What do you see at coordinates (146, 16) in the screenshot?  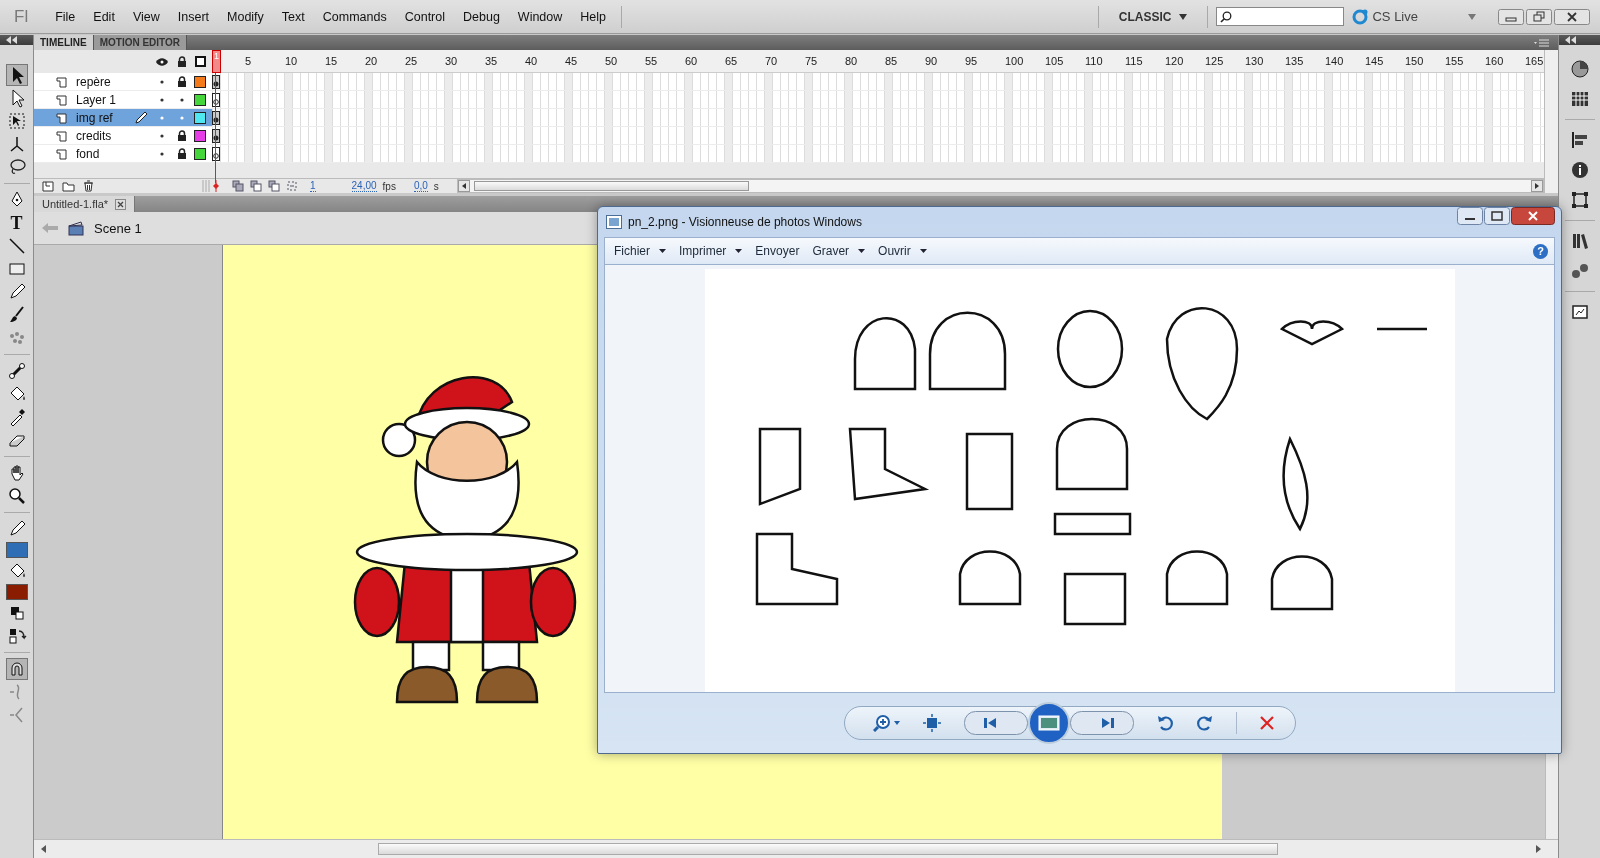 I see `menu-item: View` at bounding box center [146, 16].